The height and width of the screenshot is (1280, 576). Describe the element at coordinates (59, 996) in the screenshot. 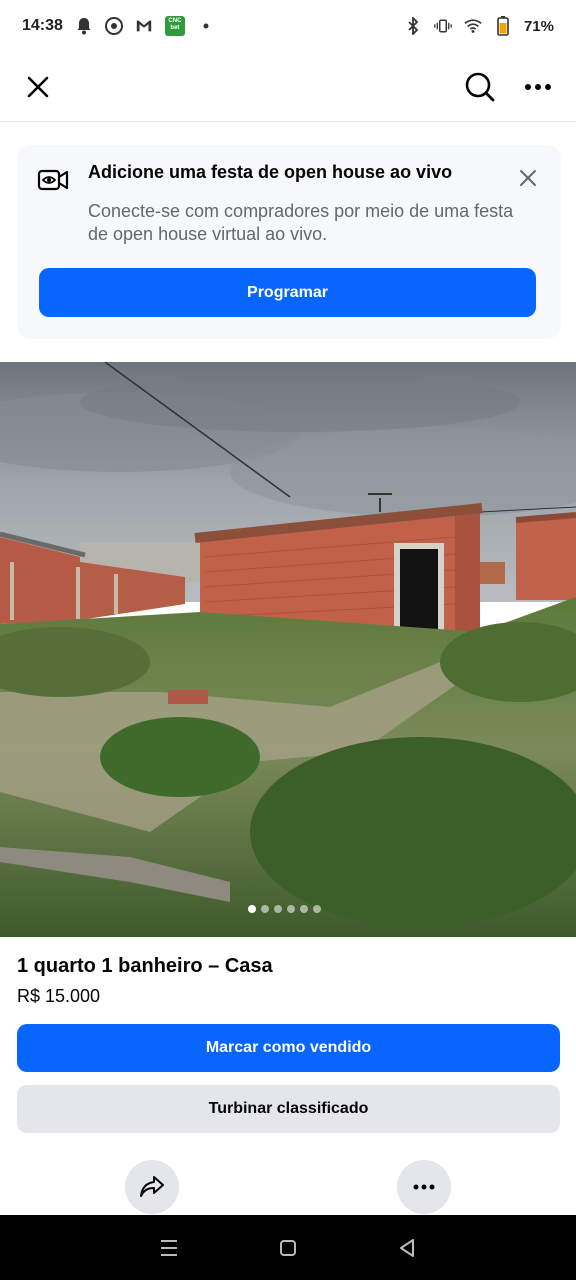

I see `listing-price: R$ 15.000` at that location.